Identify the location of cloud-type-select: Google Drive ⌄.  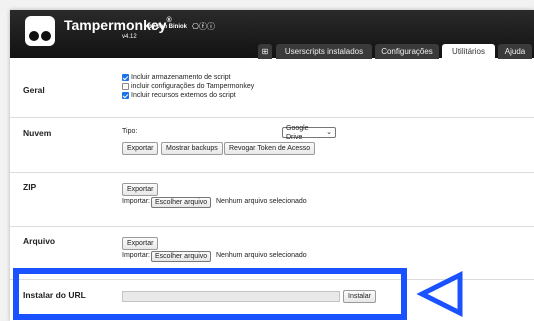
(309, 133).